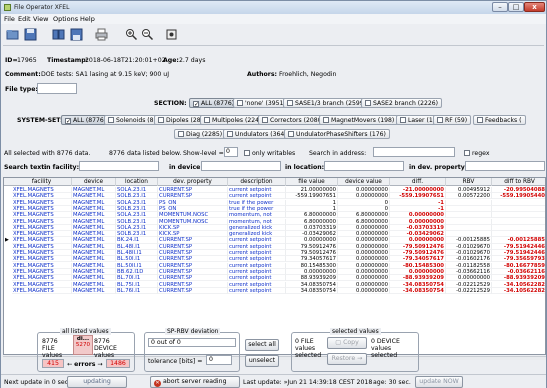 This screenshot has width=547, height=388. What do you see at coordinates (339, 342) in the screenshot?
I see `copy-icon: ▢` at bounding box center [339, 342].